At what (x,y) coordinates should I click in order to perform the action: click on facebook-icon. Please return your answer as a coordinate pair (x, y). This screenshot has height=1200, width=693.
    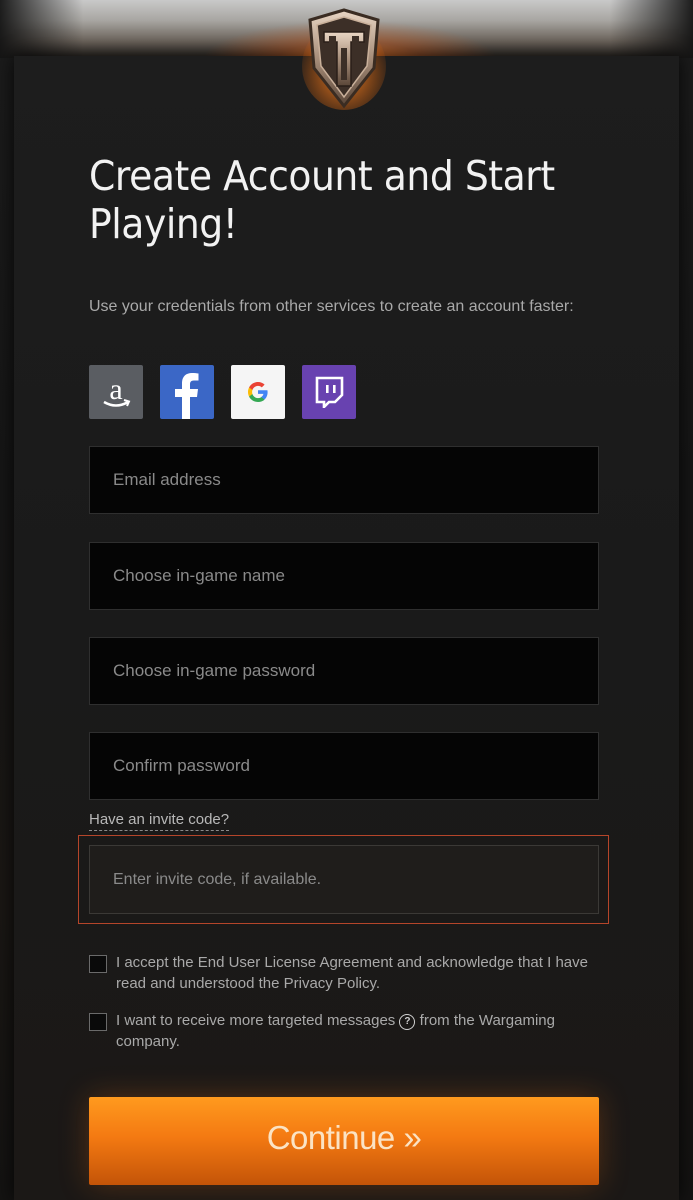
    Looking at the image, I should click on (187, 396).